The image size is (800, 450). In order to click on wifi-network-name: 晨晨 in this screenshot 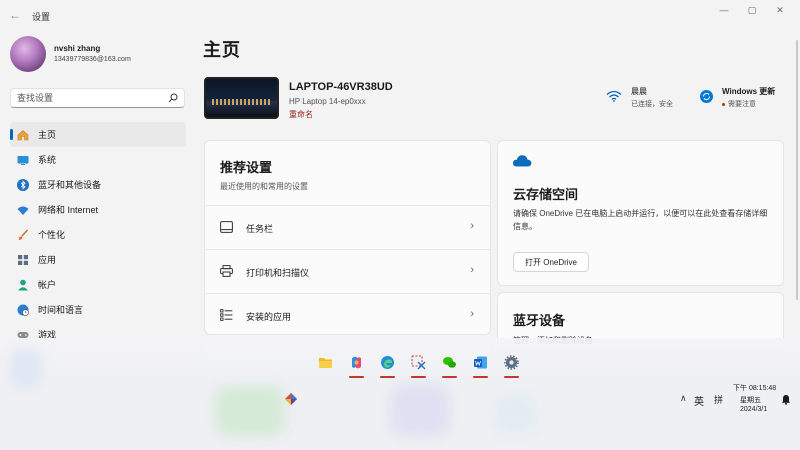, I will do `click(639, 91)`.